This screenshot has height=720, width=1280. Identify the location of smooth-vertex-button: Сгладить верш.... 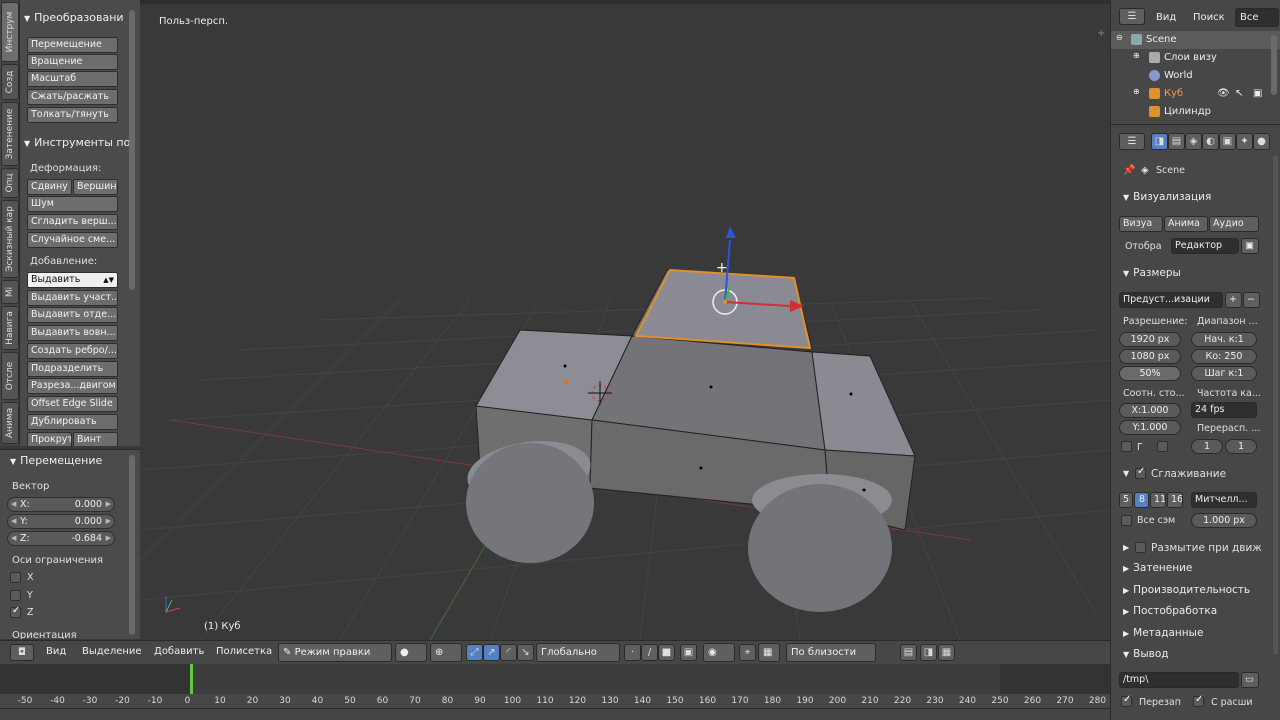
(72, 222).